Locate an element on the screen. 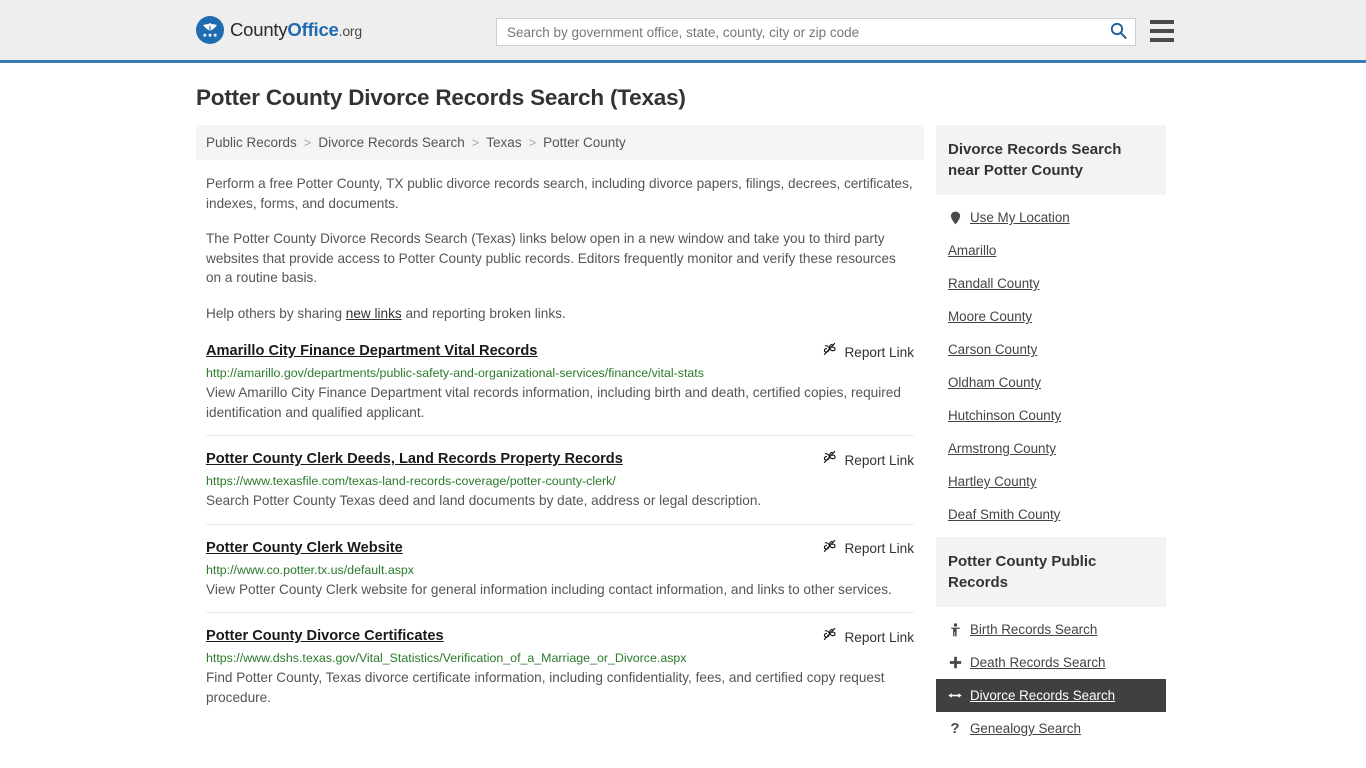 The width and height of the screenshot is (1366, 768). sidebar-item-armstrong-county: Armstrong County is located at coordinates (1051, 448).